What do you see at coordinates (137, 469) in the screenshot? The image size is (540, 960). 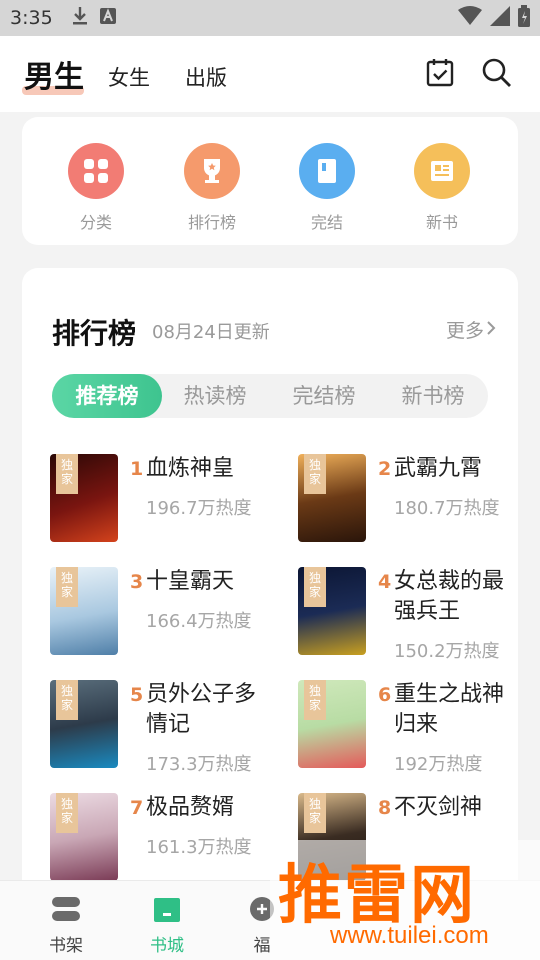 I see `rank-number: 1` at bounding box center [137, 469].